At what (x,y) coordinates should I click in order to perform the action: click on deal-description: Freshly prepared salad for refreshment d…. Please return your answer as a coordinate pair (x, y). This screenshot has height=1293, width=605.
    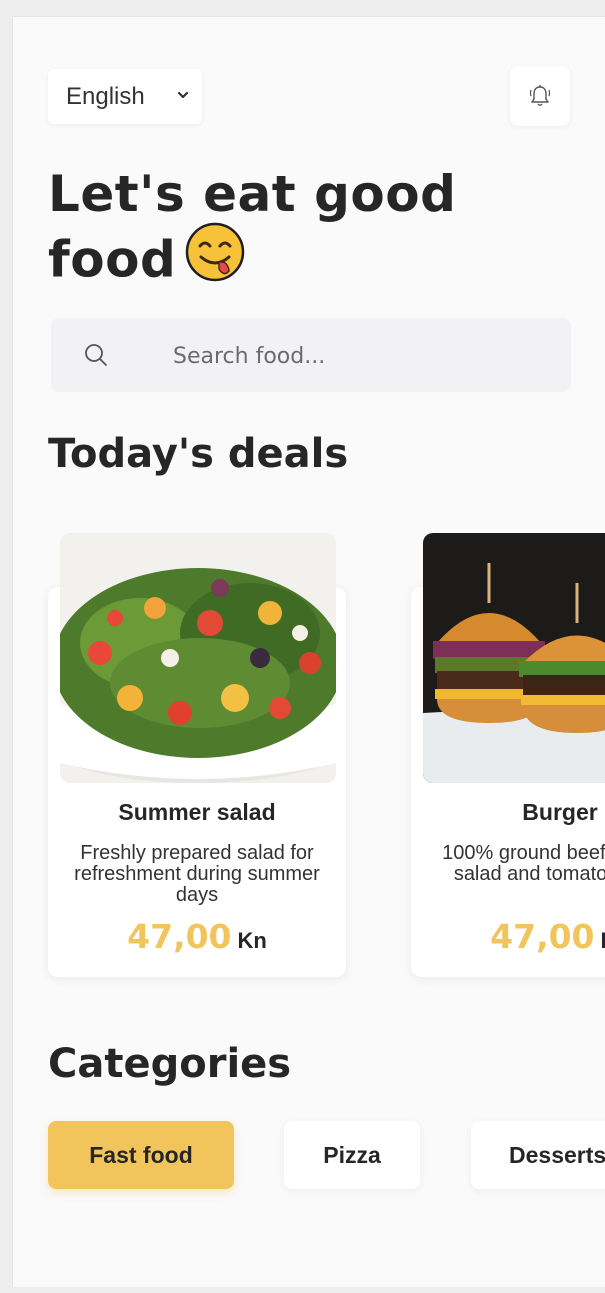
    Looking at the image, I should click on (197, 874).